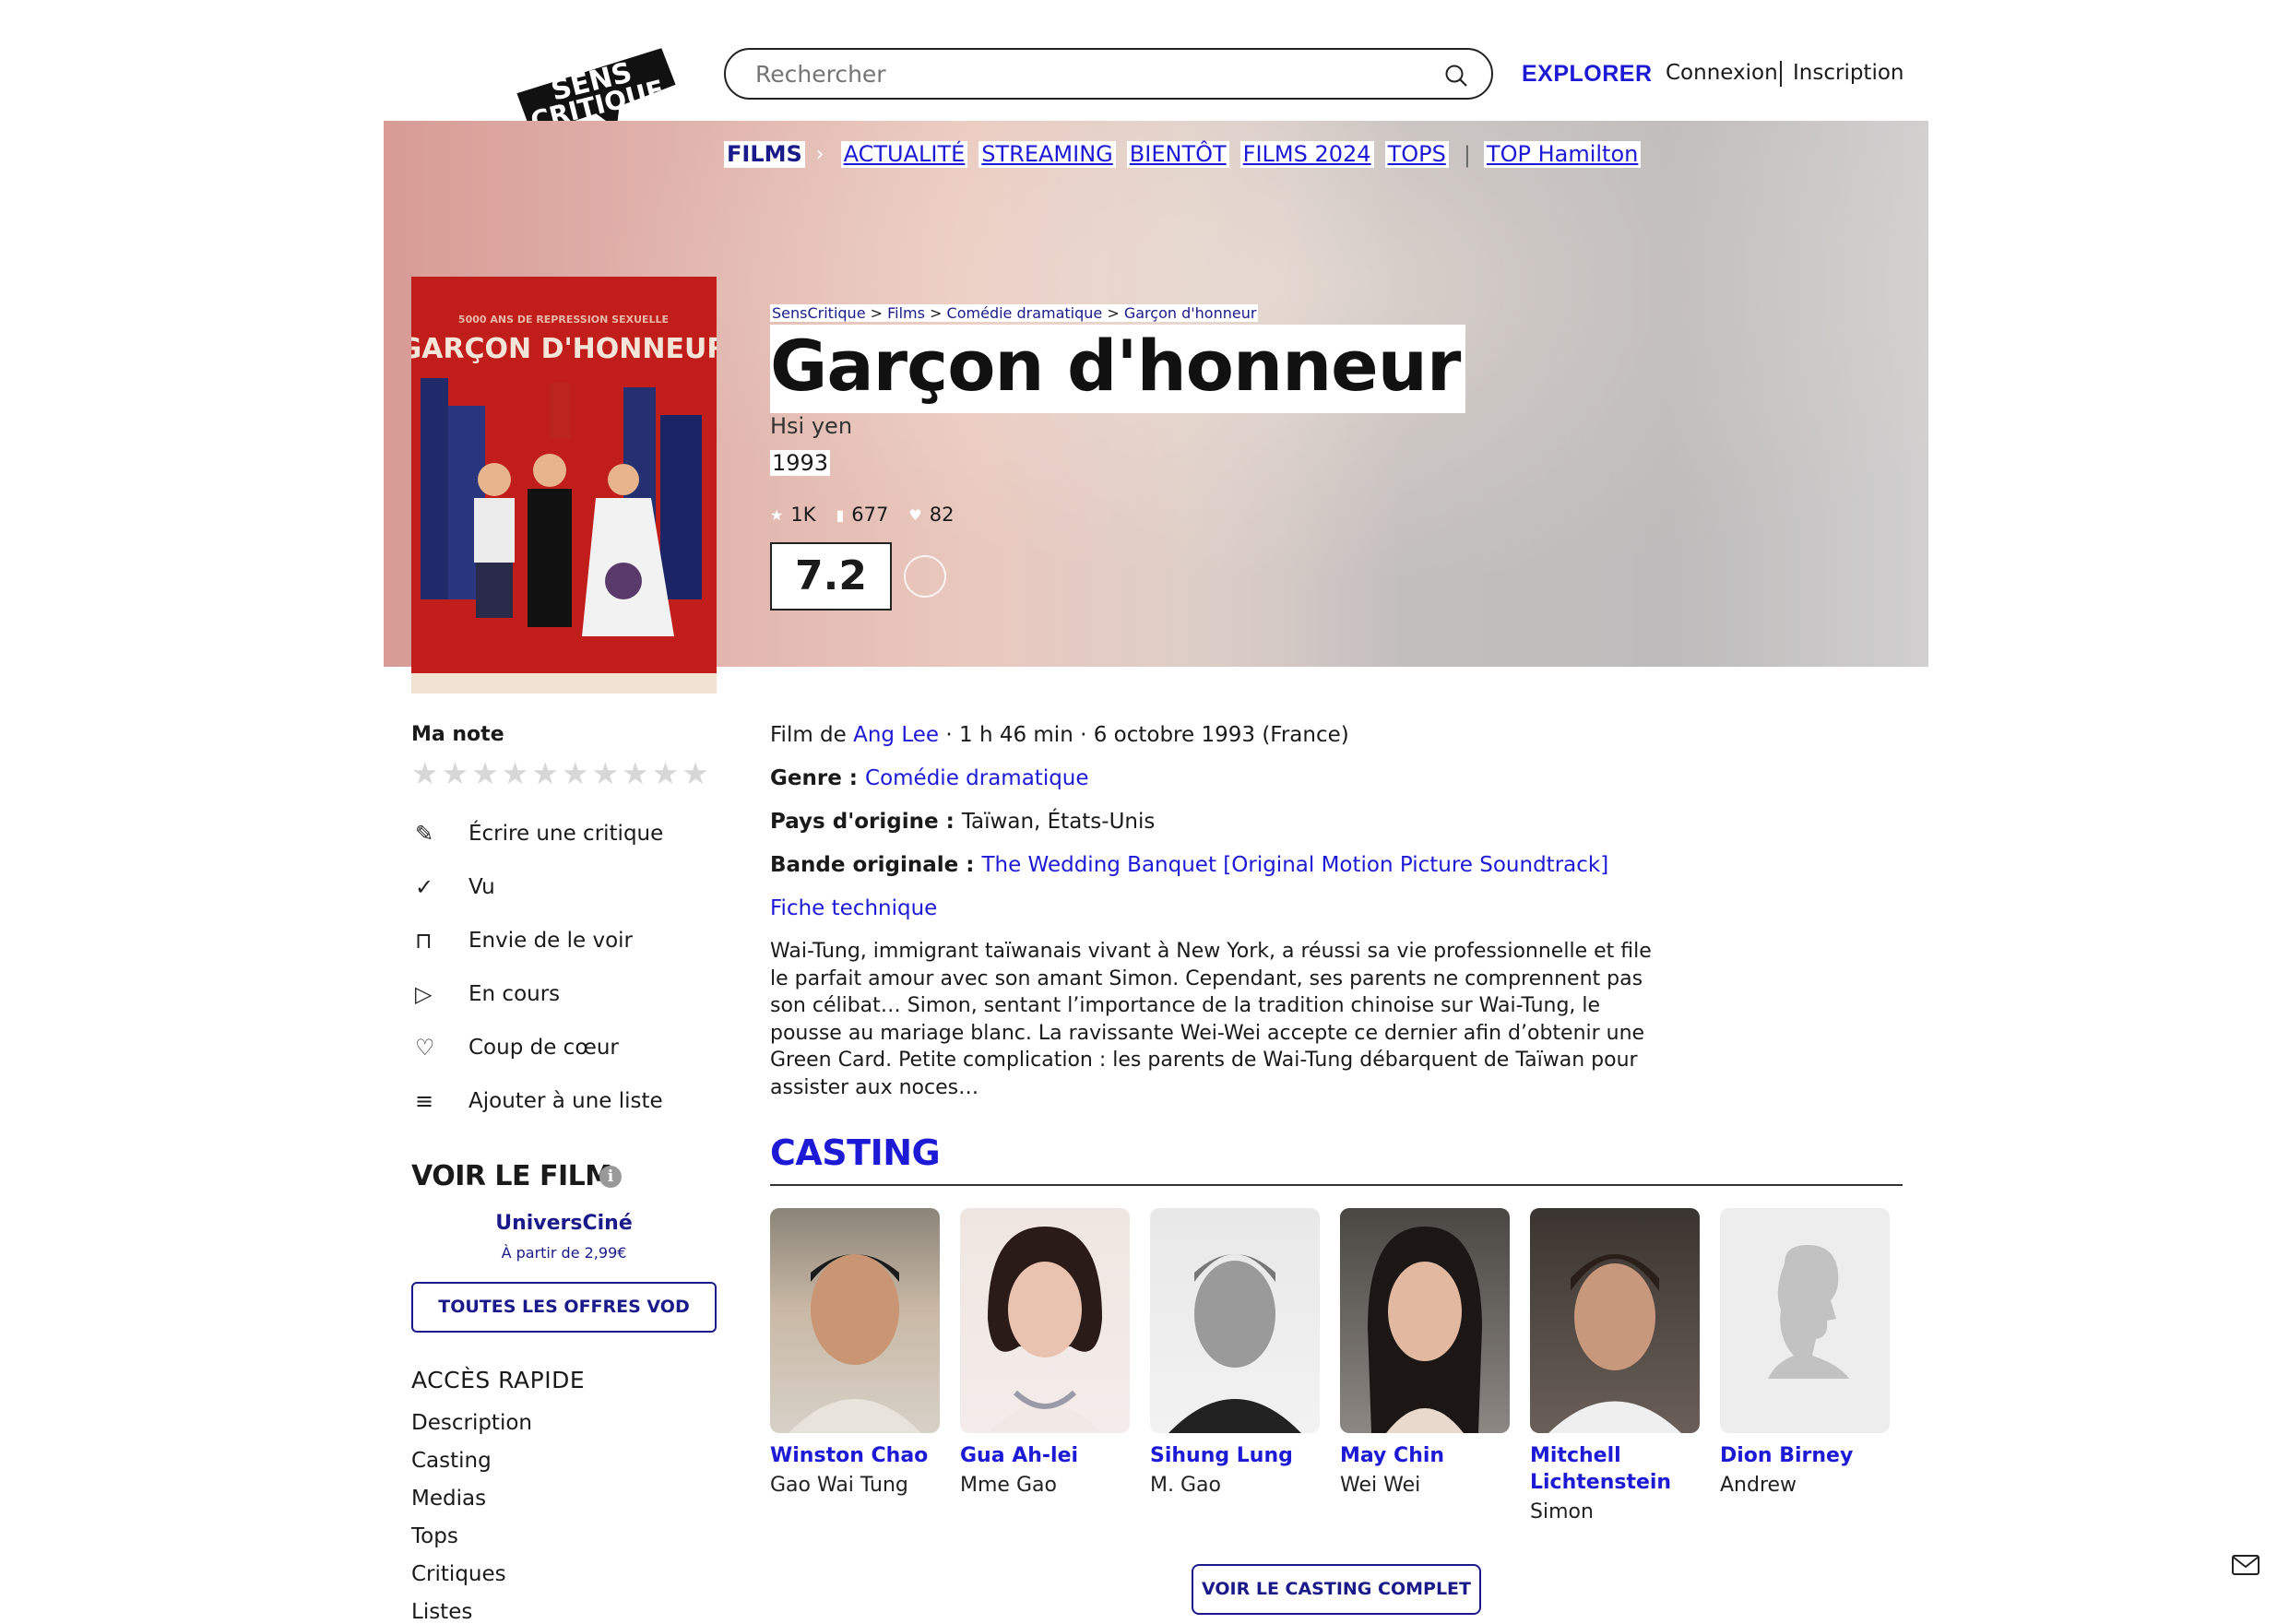 This screenshot has width=2289, height=1624. I want to click on stat-favorites: 82, so click(942, 515).